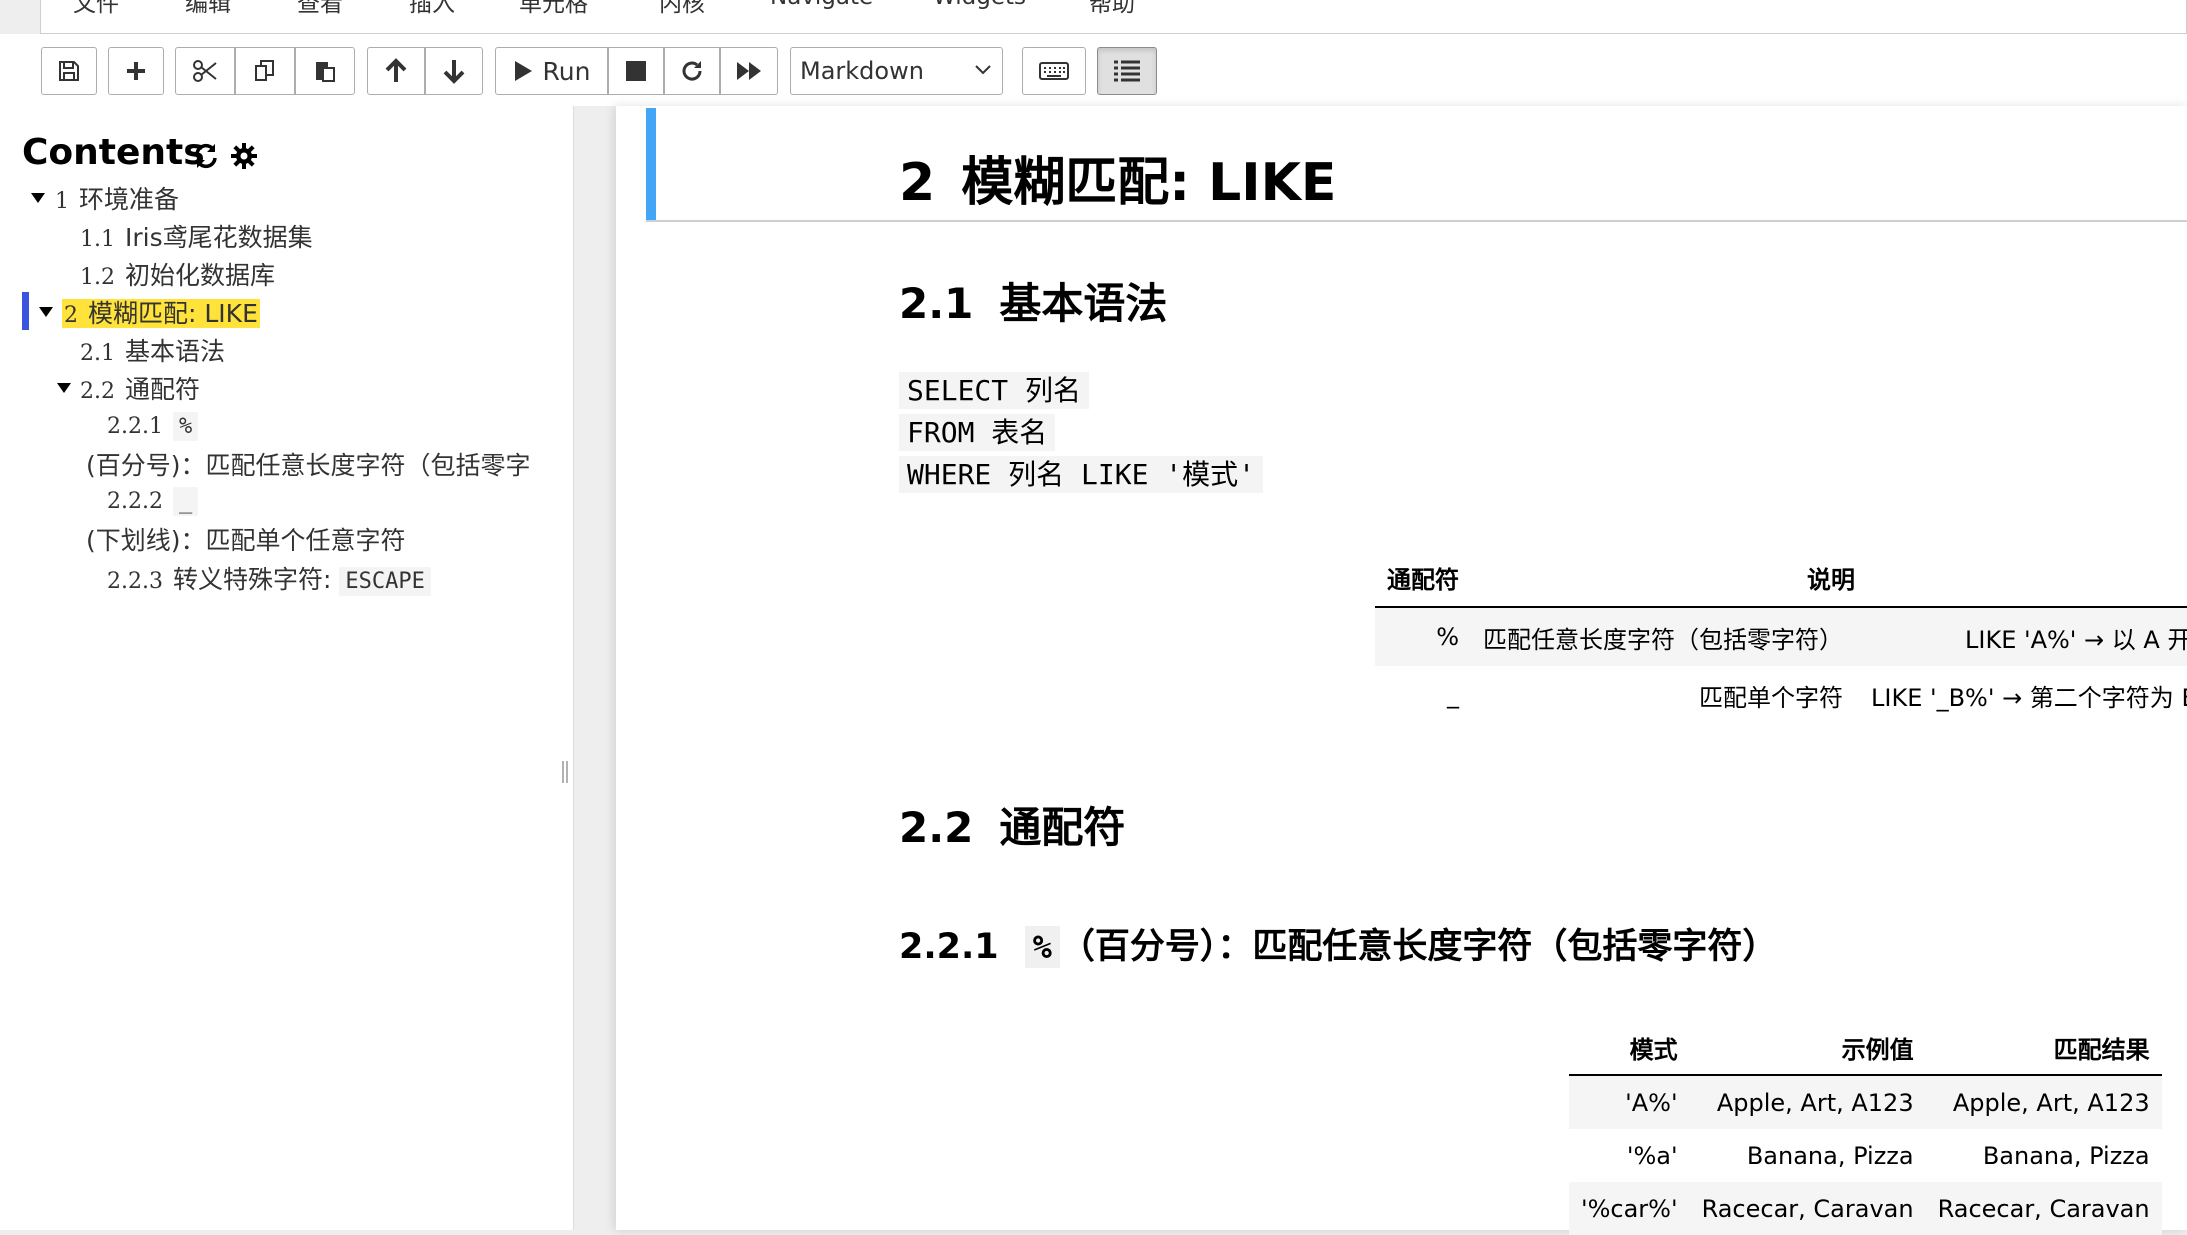  What do you see at coordinates (1877, 1050) in the screenshot?
I see `table-header: 示例值` at bounding box center [1877, 1050].